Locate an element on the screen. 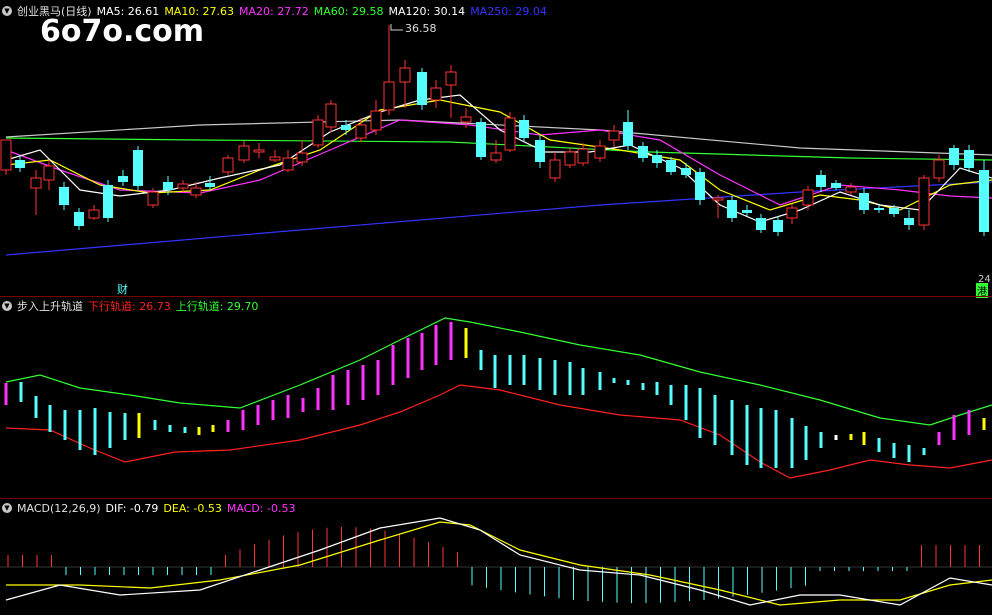 The width and height of the screenshot is (992, 615). dif-line is located at coordinates (498, 561).